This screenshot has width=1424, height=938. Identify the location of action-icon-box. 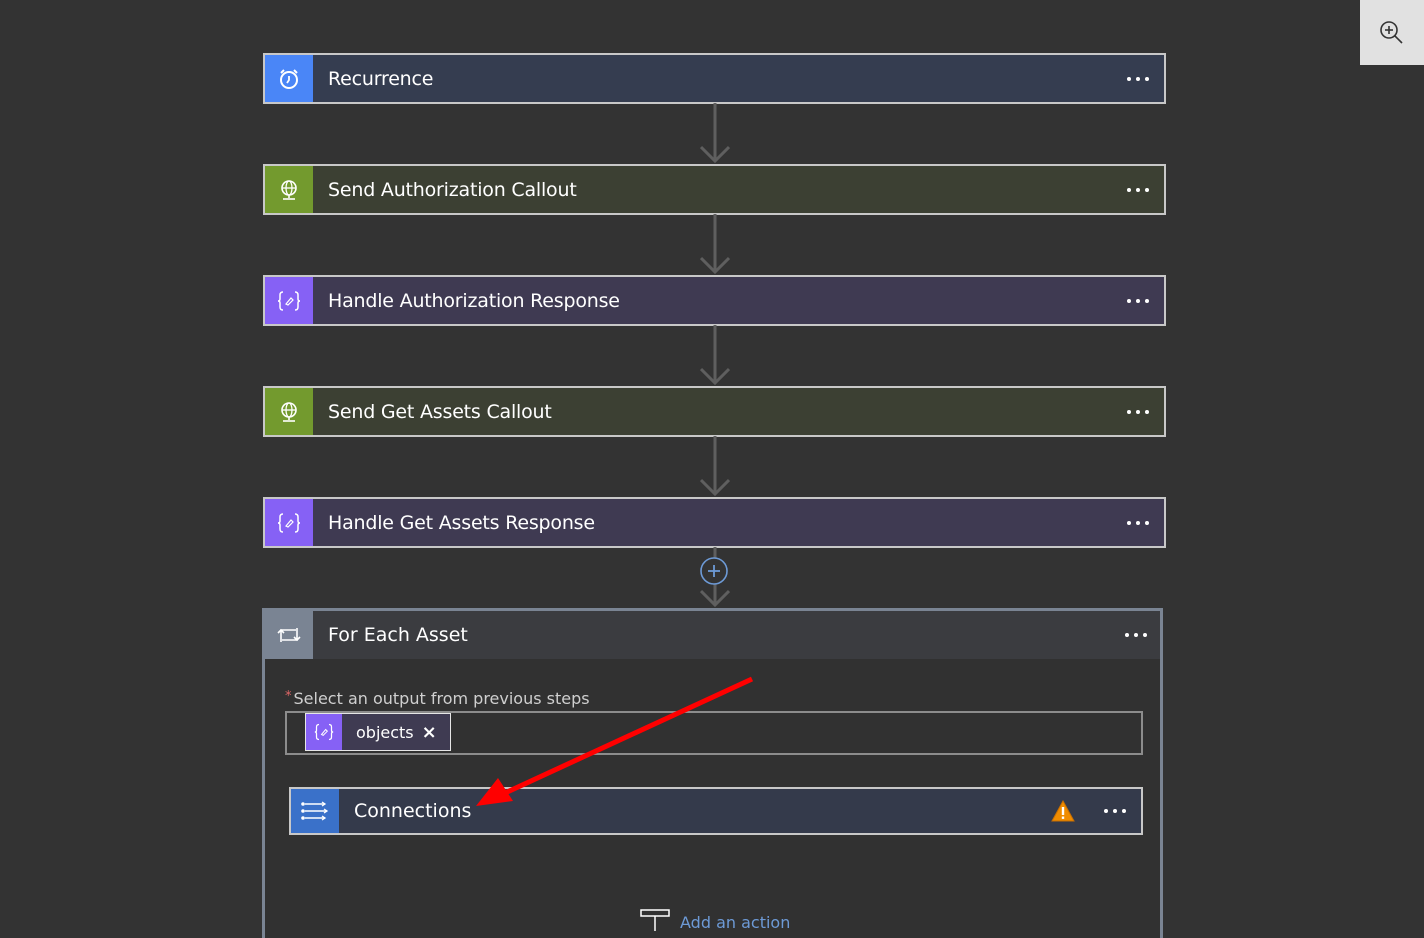
(315, 811).